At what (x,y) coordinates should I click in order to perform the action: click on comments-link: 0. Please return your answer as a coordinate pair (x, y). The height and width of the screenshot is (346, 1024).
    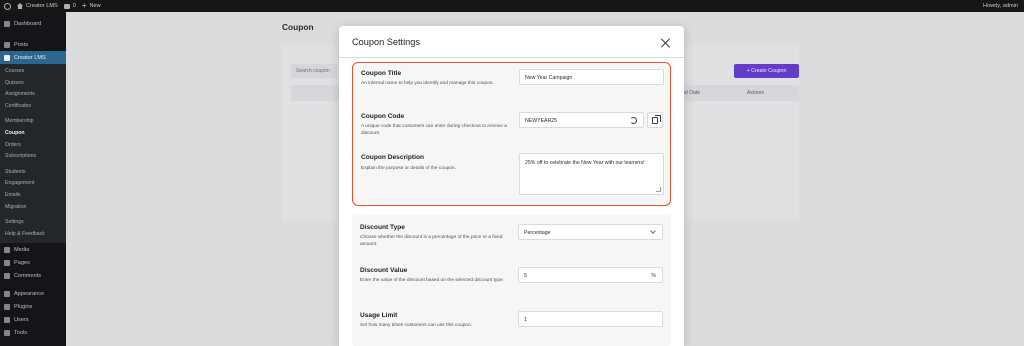
    Looking at the image, I should click on (69, 6).